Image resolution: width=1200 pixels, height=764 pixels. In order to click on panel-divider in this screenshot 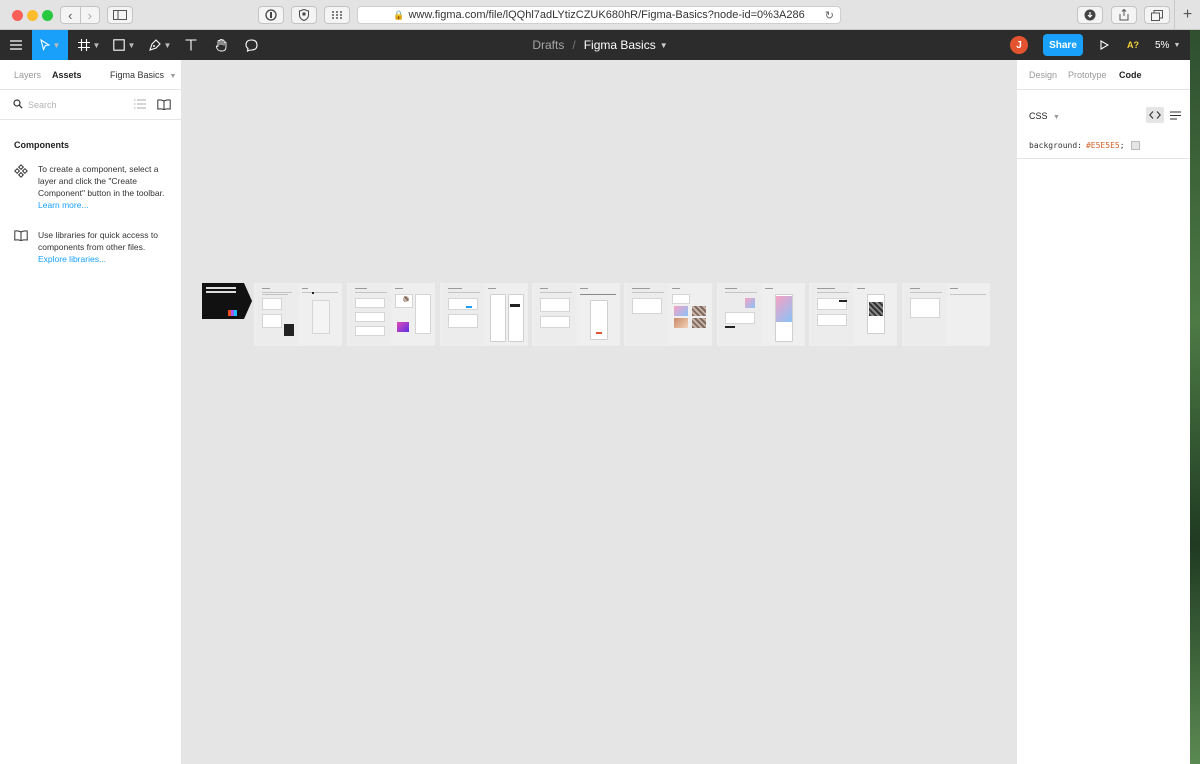, I will do `click(1104, 158)`.